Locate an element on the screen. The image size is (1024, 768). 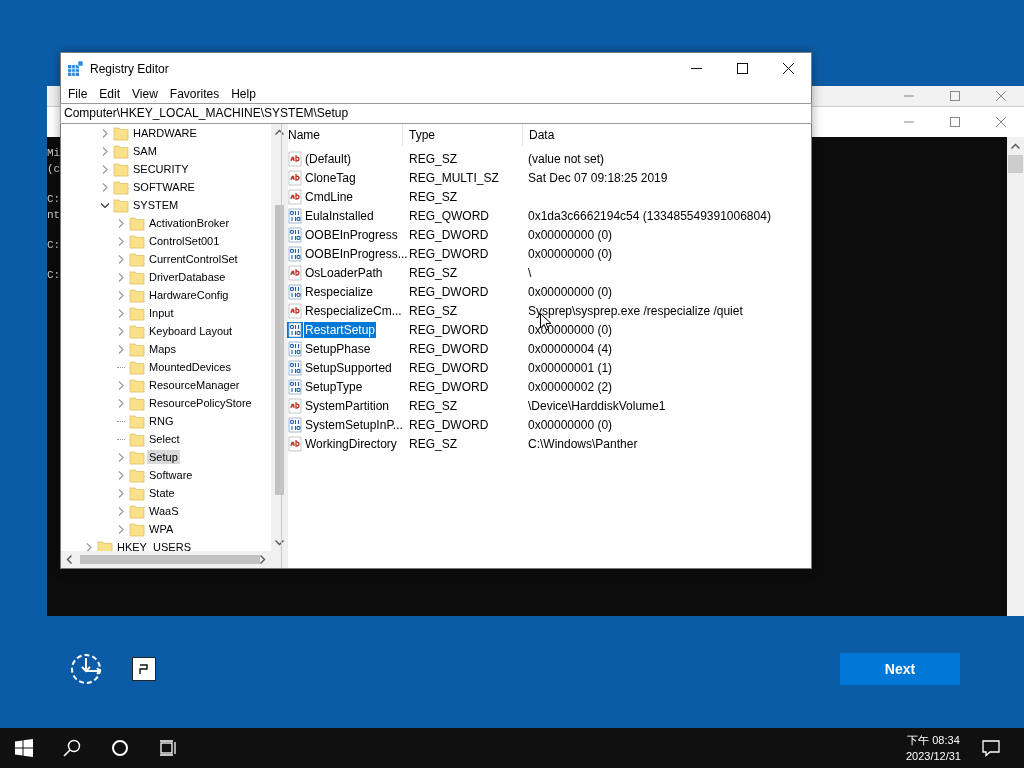
tree-item: Maps is located at coordinates (162, 349).